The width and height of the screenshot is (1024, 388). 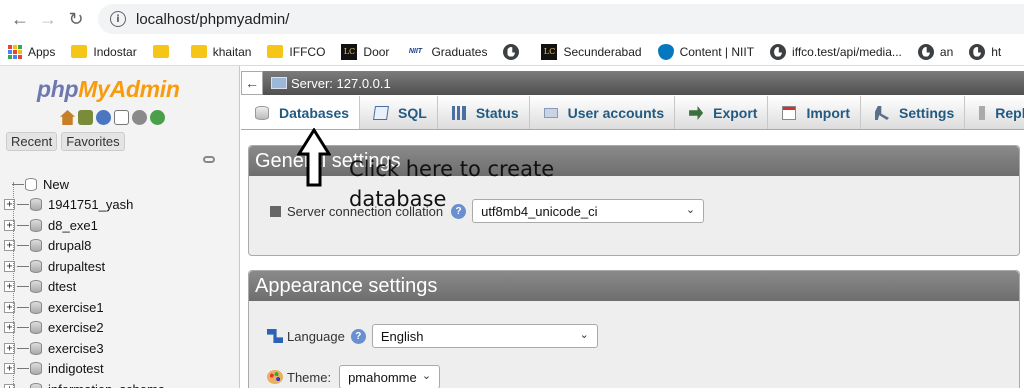 I want to click on bookmark-door: LC Door, so click(x=365, y=51).